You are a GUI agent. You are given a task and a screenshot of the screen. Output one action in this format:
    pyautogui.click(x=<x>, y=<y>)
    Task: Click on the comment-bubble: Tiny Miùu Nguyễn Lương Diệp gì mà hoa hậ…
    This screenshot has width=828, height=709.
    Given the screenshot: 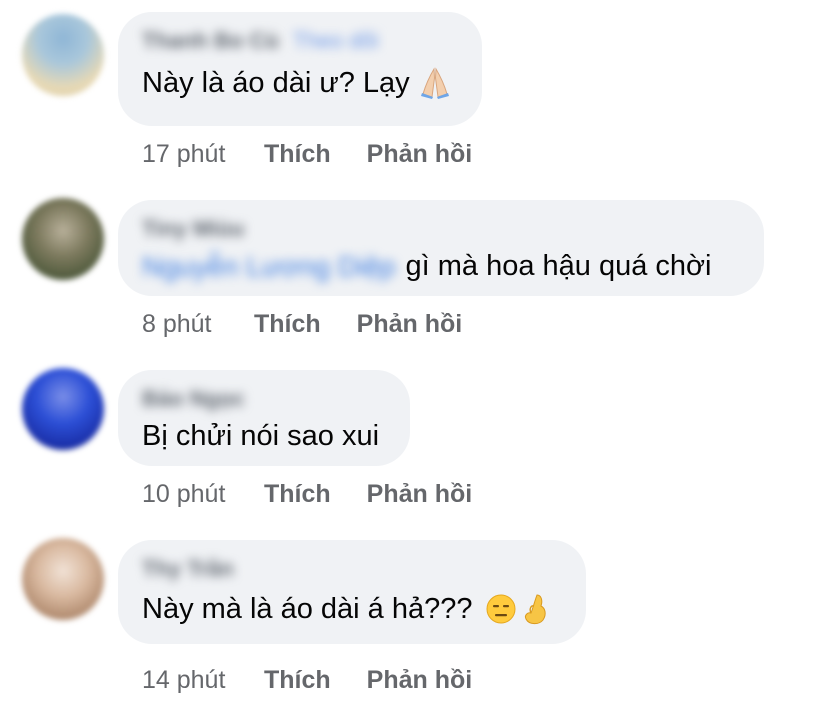 What is the action you would take?
    pyautogui.click(x=441, y=248)
    